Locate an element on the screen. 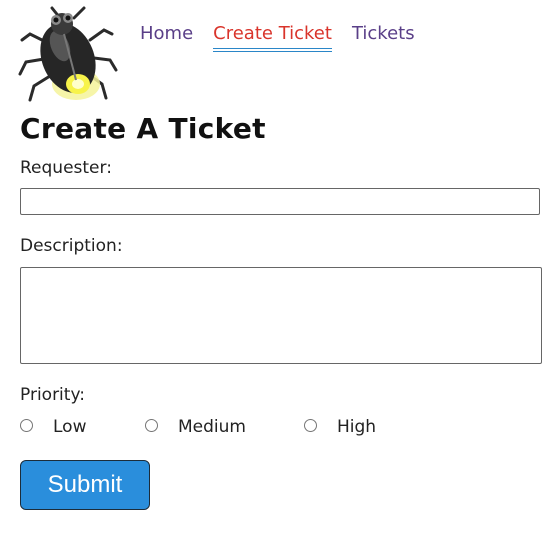  priority-option-high: High is located at coordinates (340, 425).